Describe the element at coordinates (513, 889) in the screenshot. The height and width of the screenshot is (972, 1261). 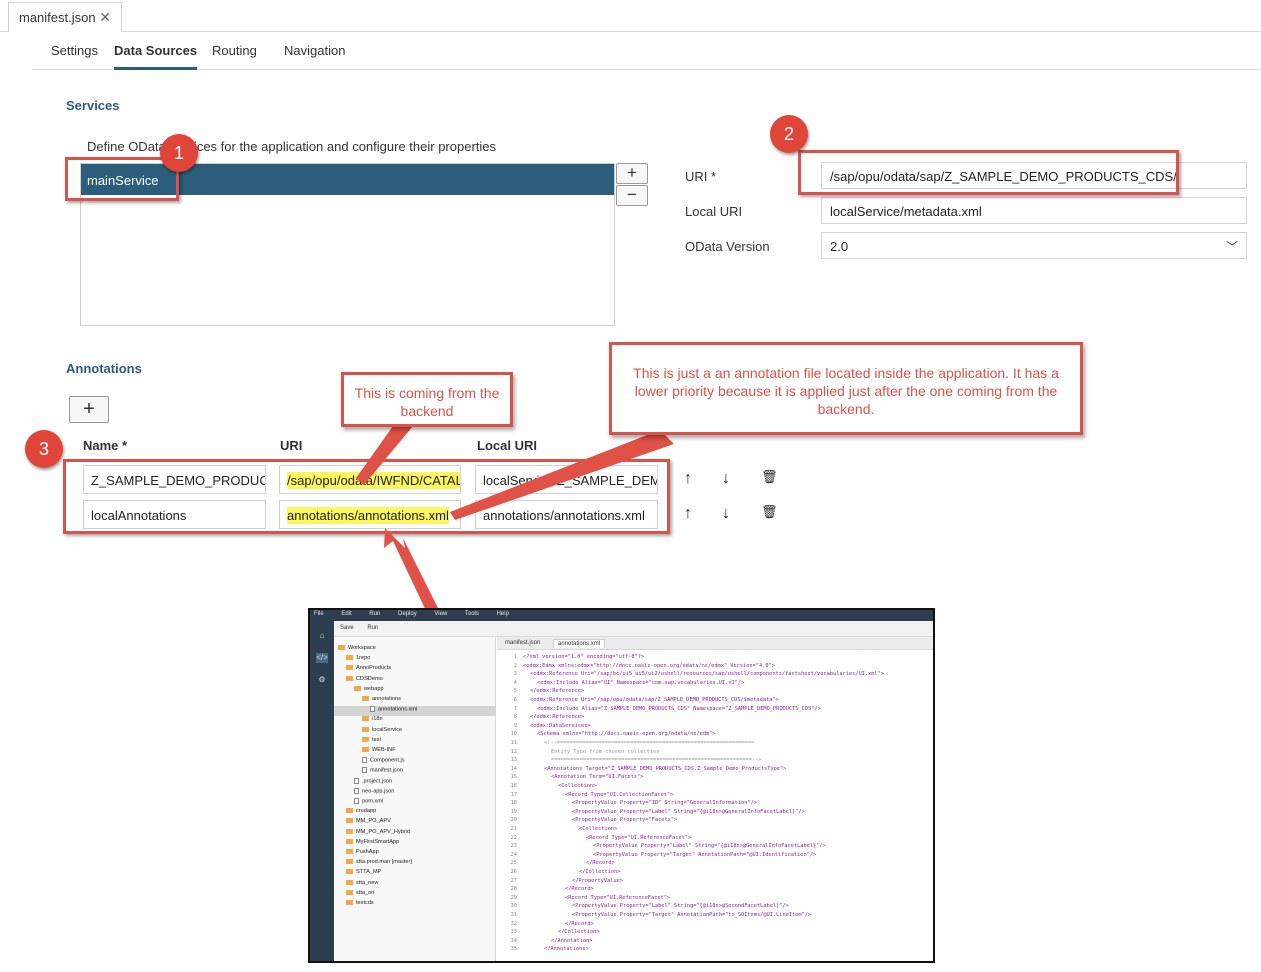
I see `line-number: 28` at that location.